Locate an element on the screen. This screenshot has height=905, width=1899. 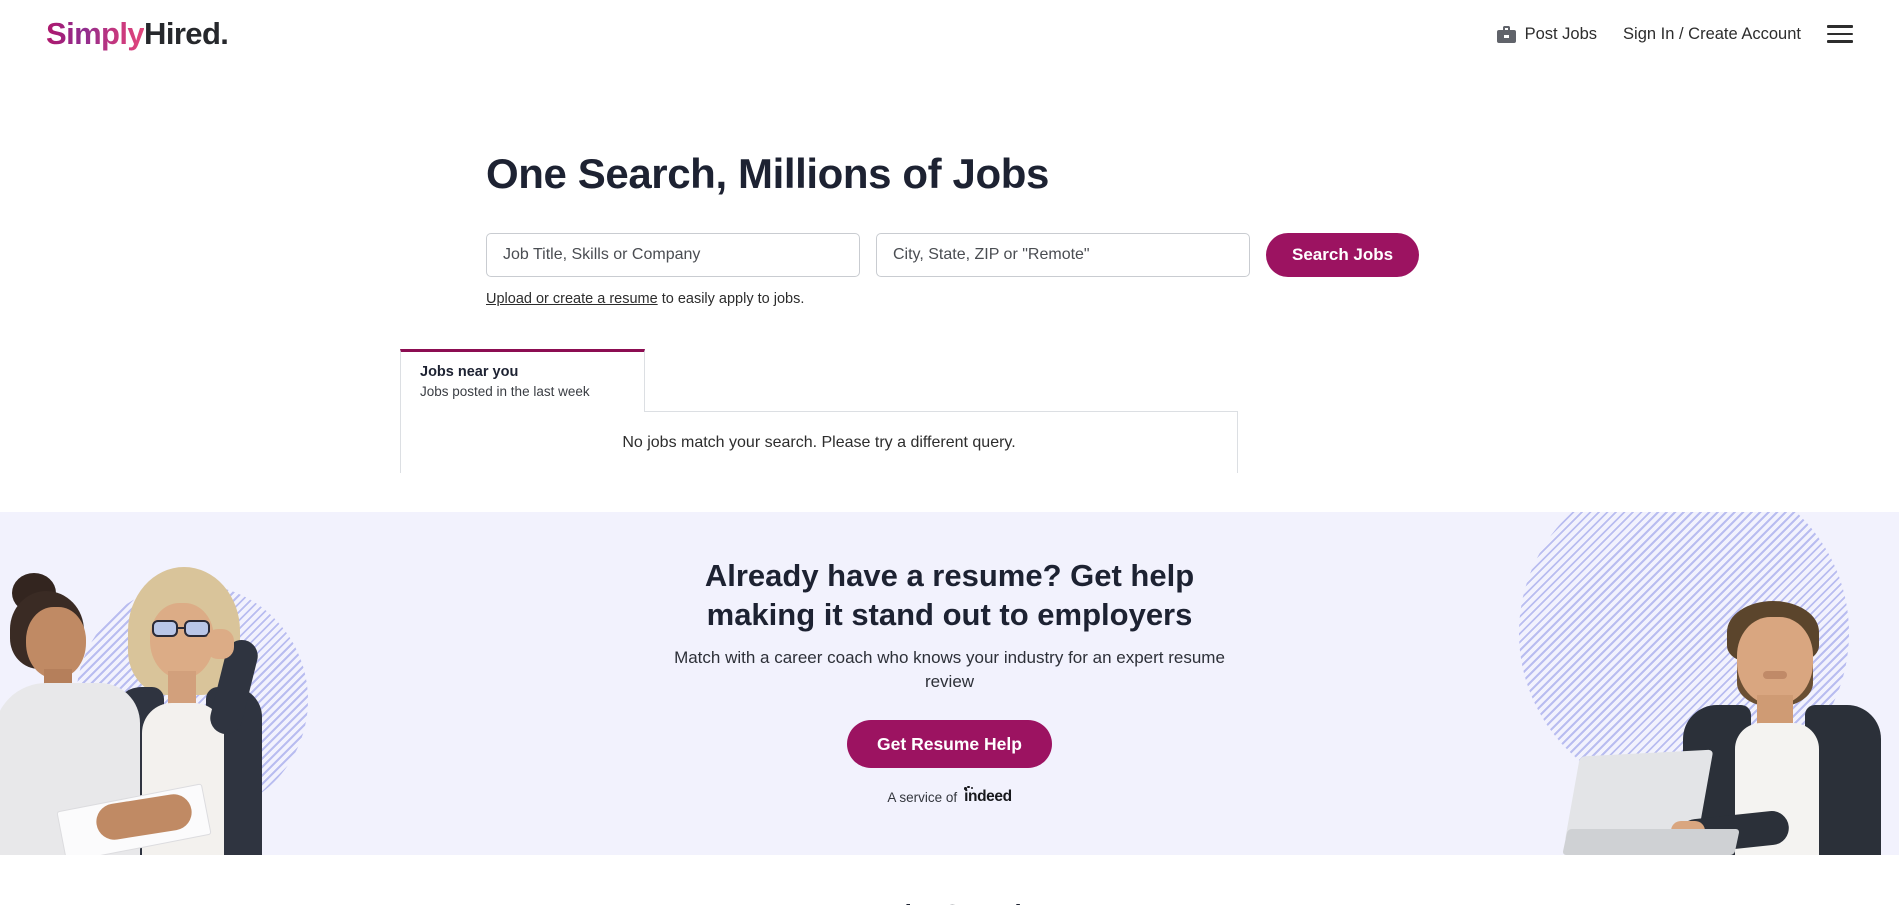
indeed-wordmark: indeed is located at coordinates (988, 797).